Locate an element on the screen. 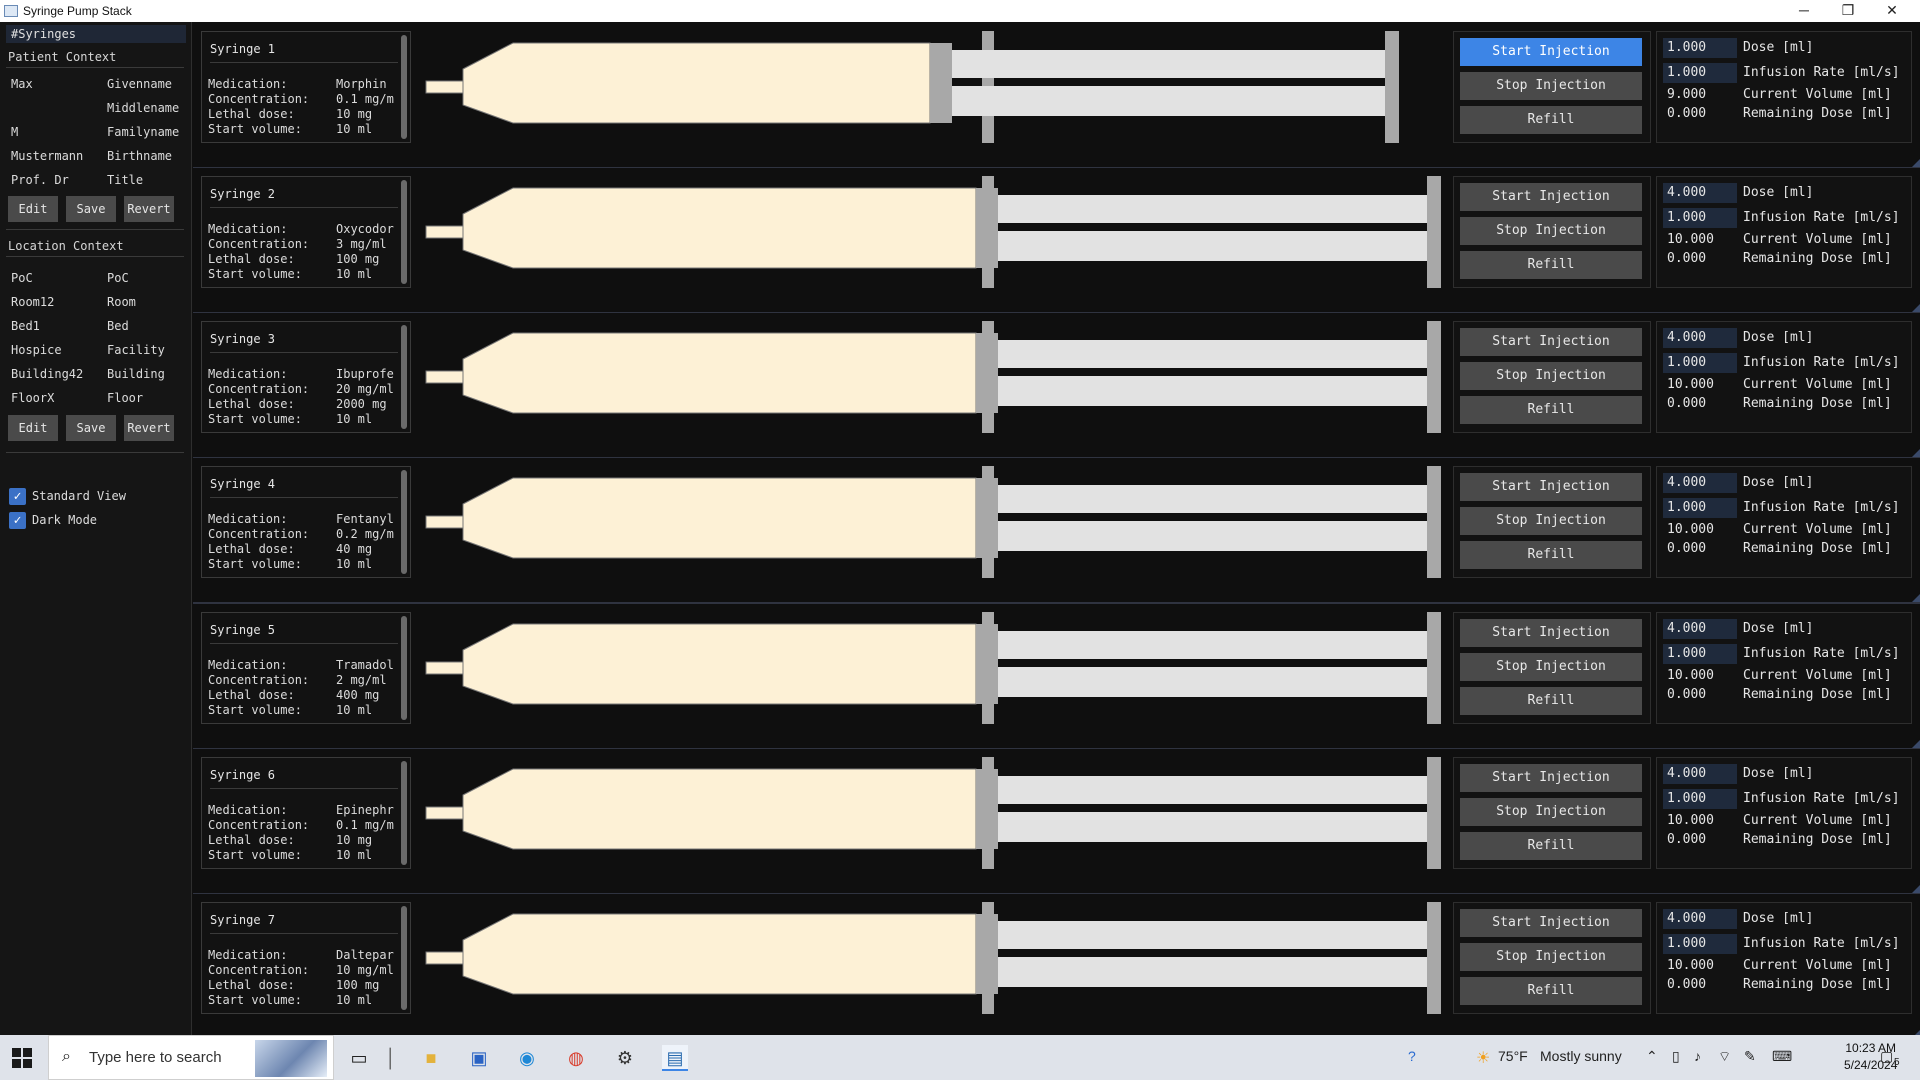 The image size is (1920, 1080). volume-icon: ♪ is located at coordinates (1697, 1056).